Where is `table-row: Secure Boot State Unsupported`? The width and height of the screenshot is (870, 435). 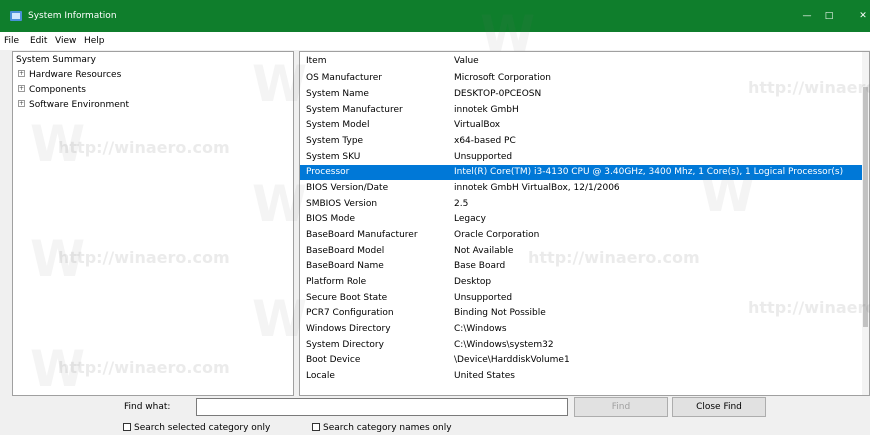 table-row: Secure Boot State Unsupported is located at coordinates (581, 298).